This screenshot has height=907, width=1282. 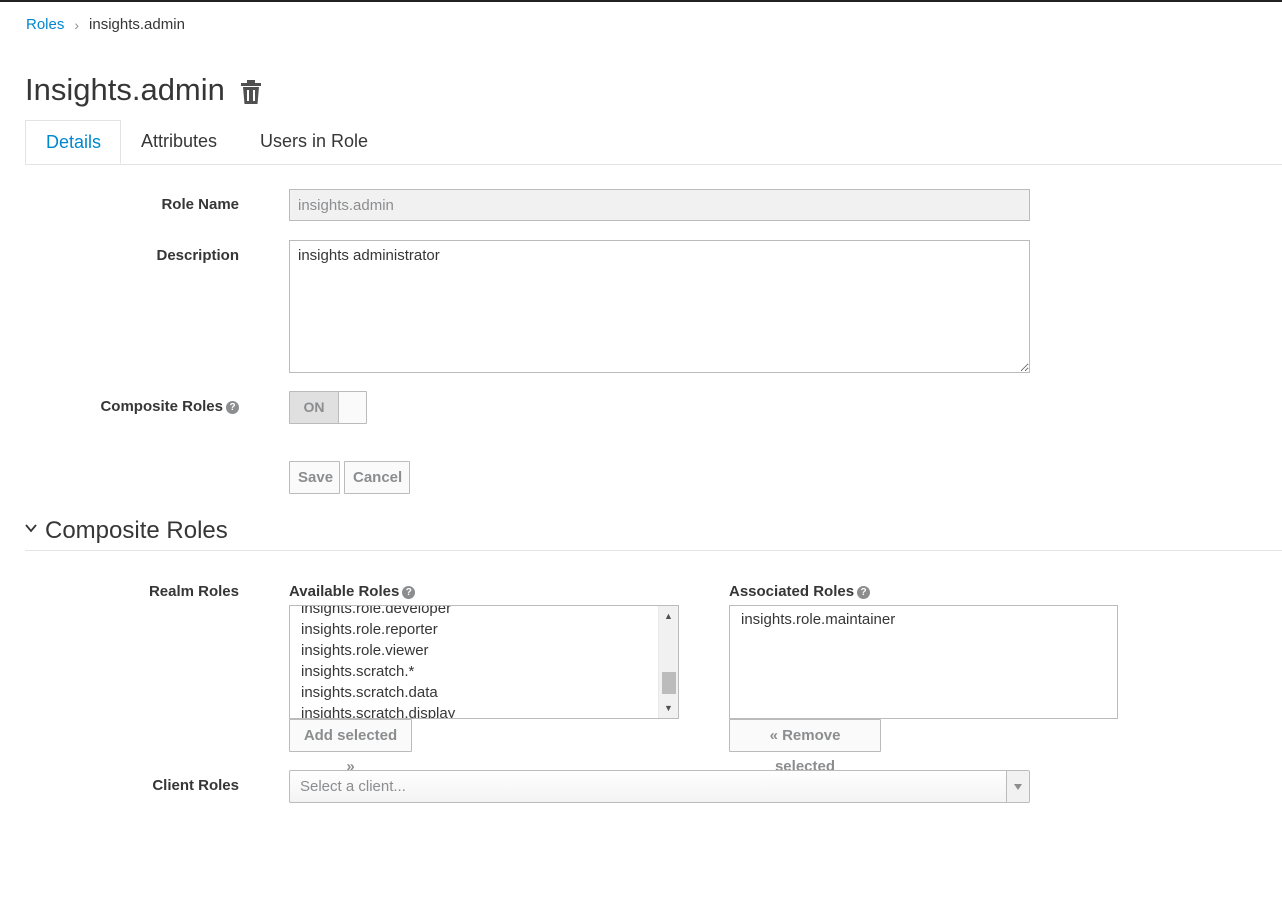 I want to click on composite-roles-section-title: Composite Roles, so click(x=136, y=530).